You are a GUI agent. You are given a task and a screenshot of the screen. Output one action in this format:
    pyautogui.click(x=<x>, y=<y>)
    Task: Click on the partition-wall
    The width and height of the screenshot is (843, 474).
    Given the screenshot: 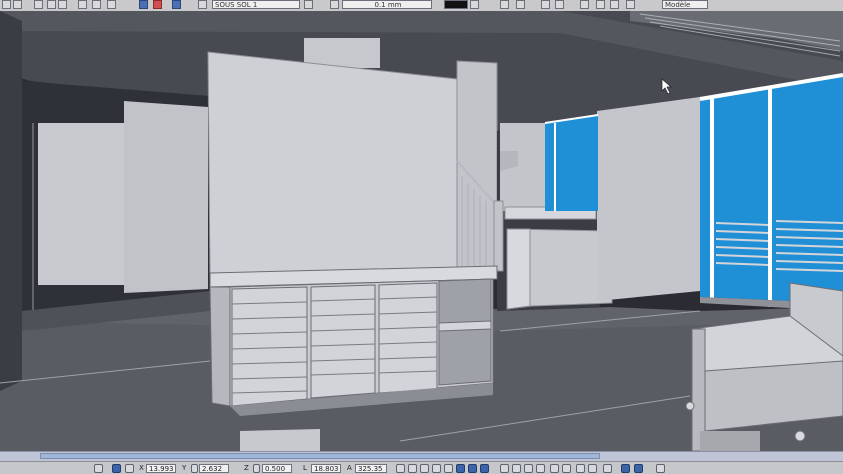 What is the action you would take?
    pyautogui.click(x=332, y=165)
    